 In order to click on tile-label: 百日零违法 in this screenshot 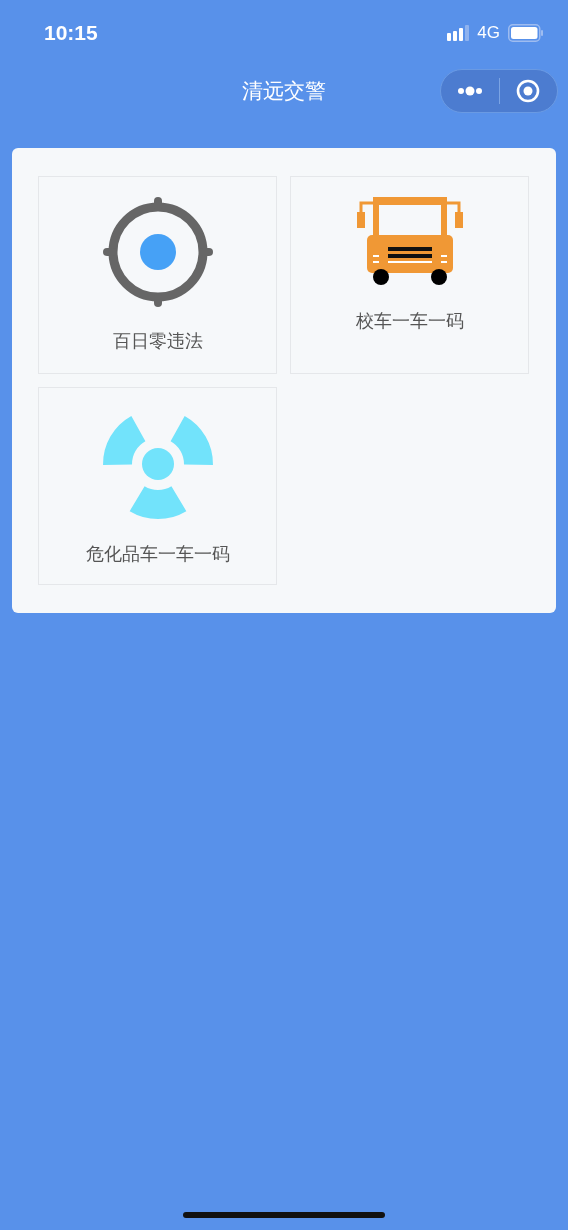, I will do `click(157, 341)`.